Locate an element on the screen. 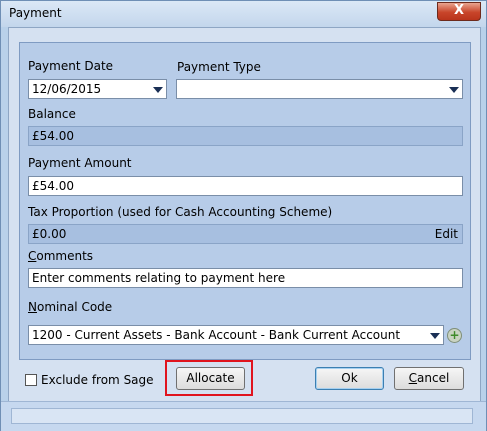  payment-date-select: 12/06/2015 is located at coordinates (97, 89).